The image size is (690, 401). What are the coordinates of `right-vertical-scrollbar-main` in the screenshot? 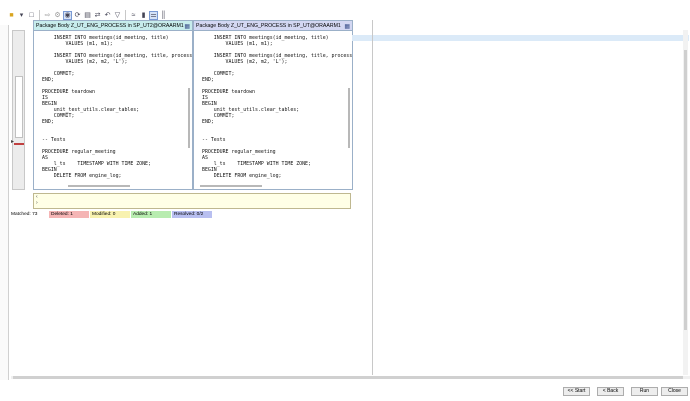 It's located at (685, 202).